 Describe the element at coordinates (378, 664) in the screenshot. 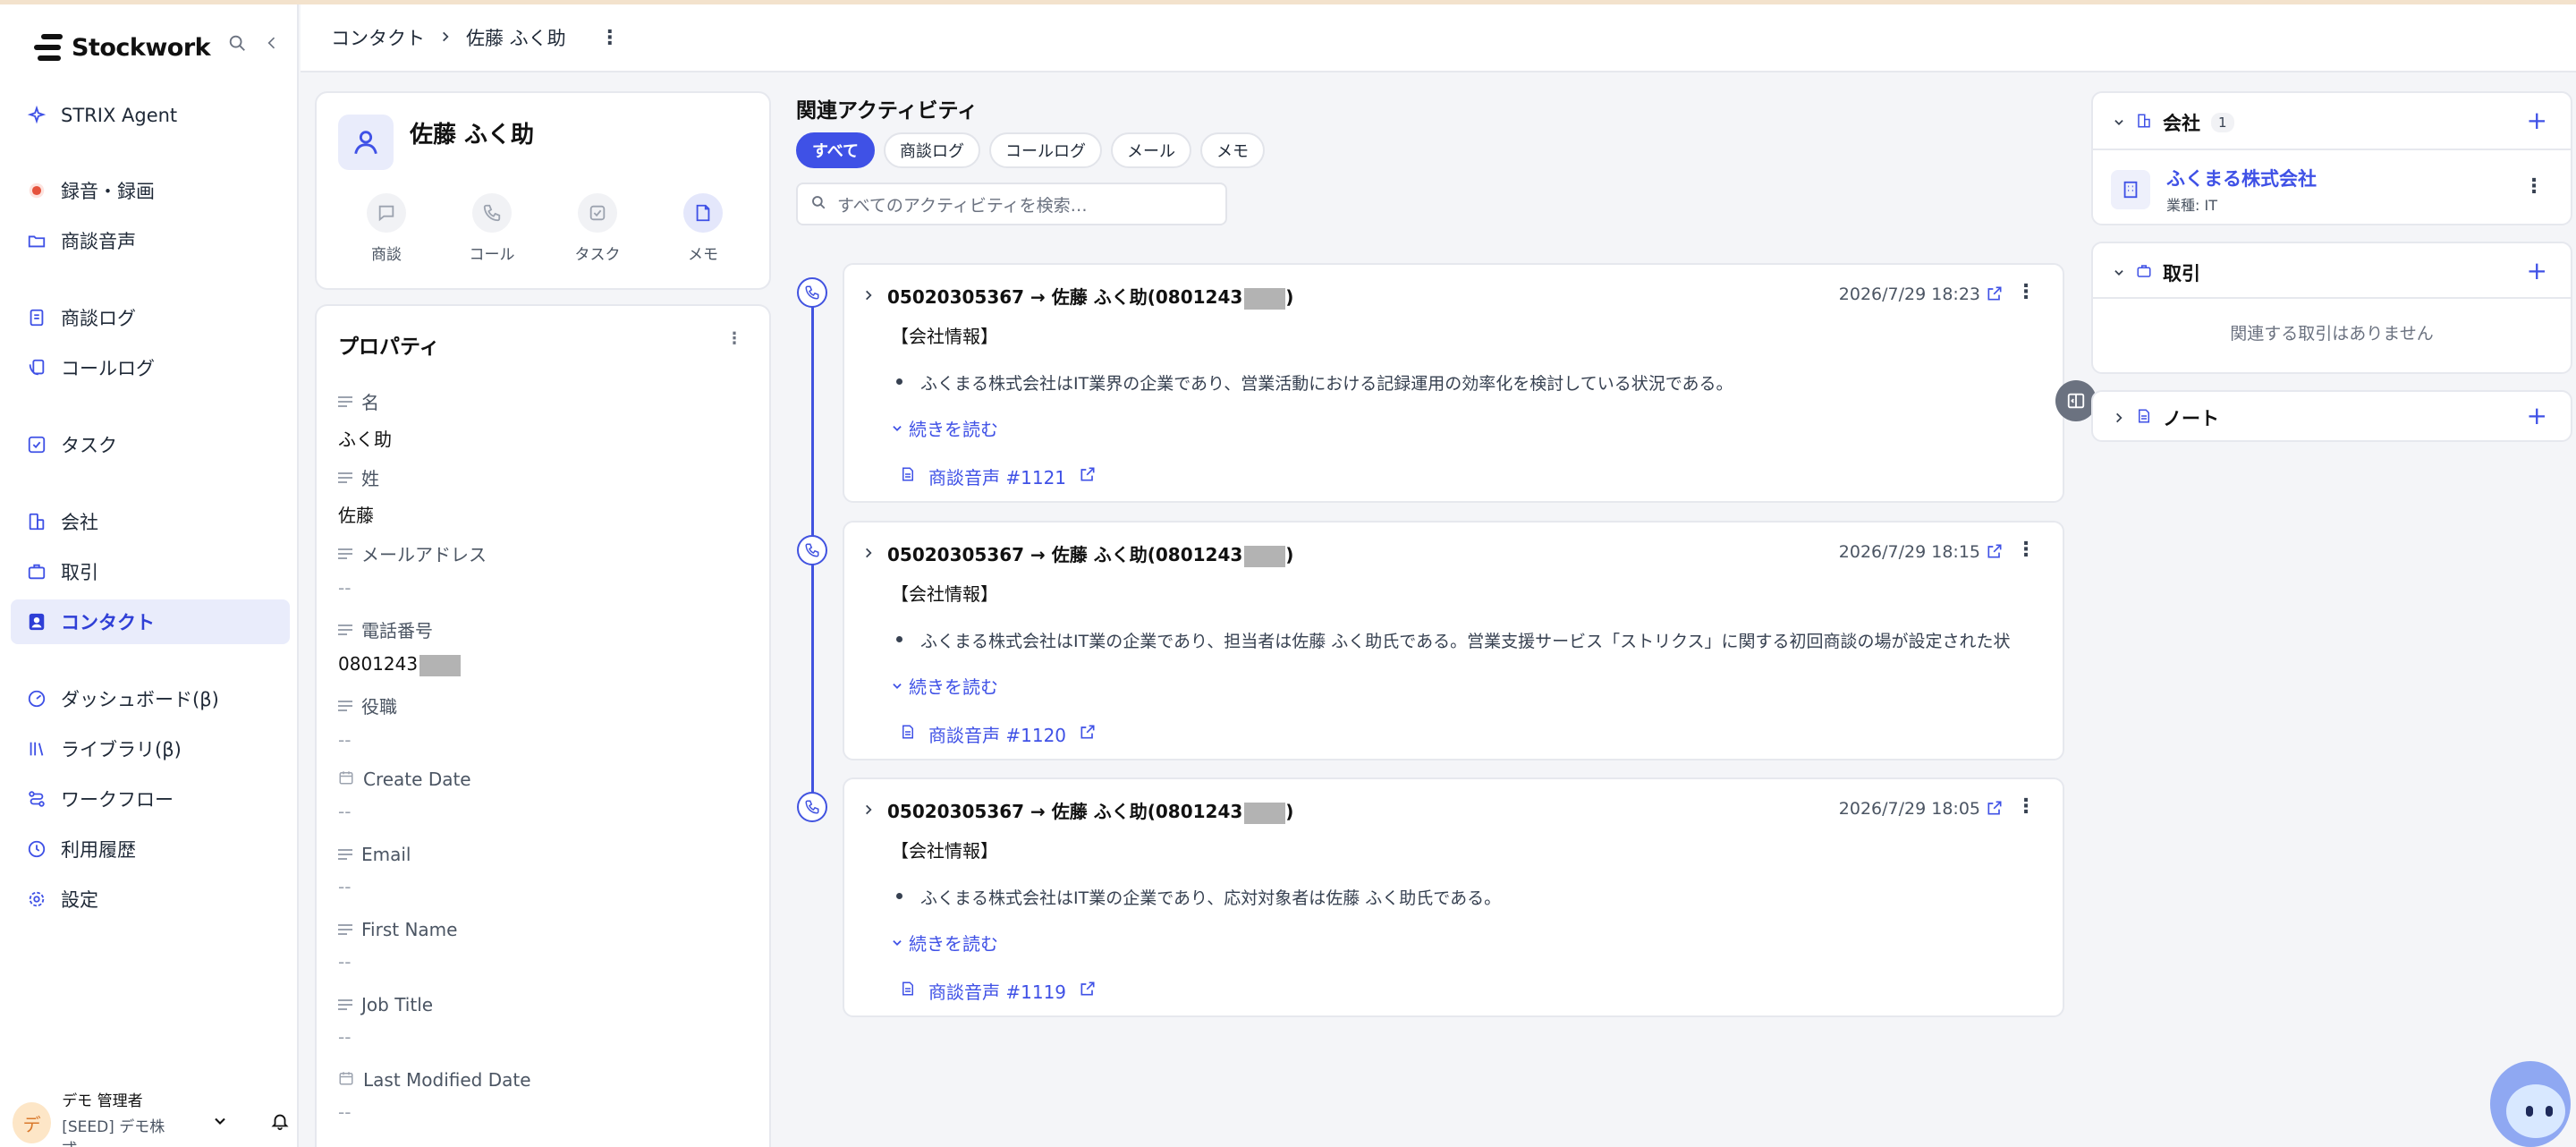

I see `property-value: 0801243` at that location.